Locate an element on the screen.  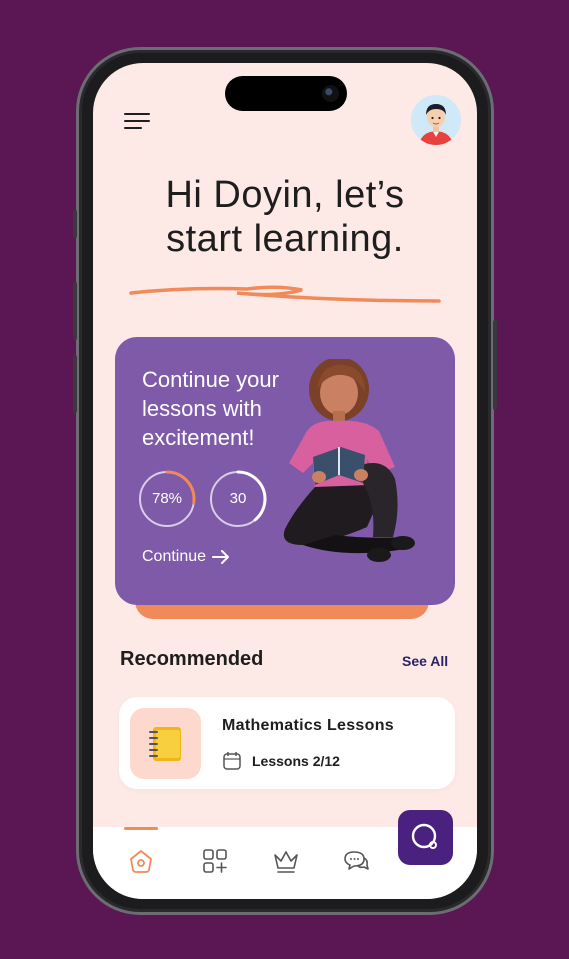
search-fab-button is located at coordinates (425, 837).